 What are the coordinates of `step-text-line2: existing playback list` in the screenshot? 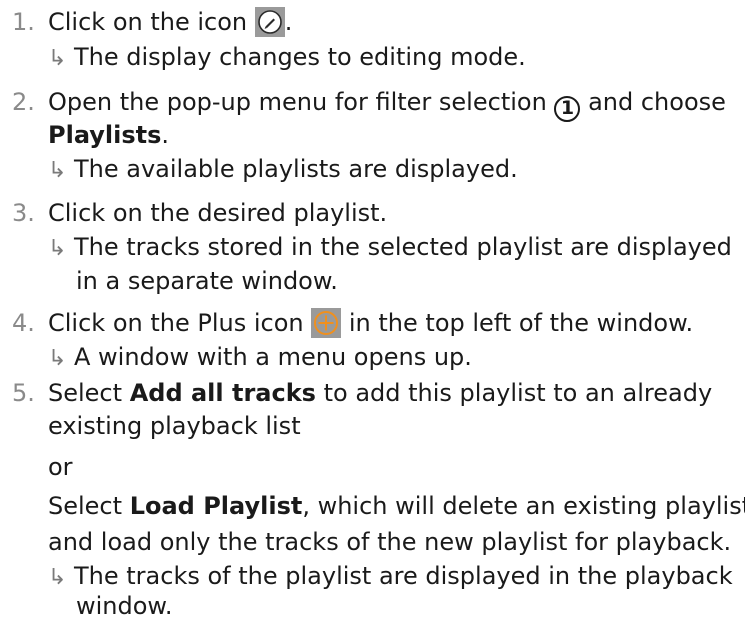 It's located at (174, 426).